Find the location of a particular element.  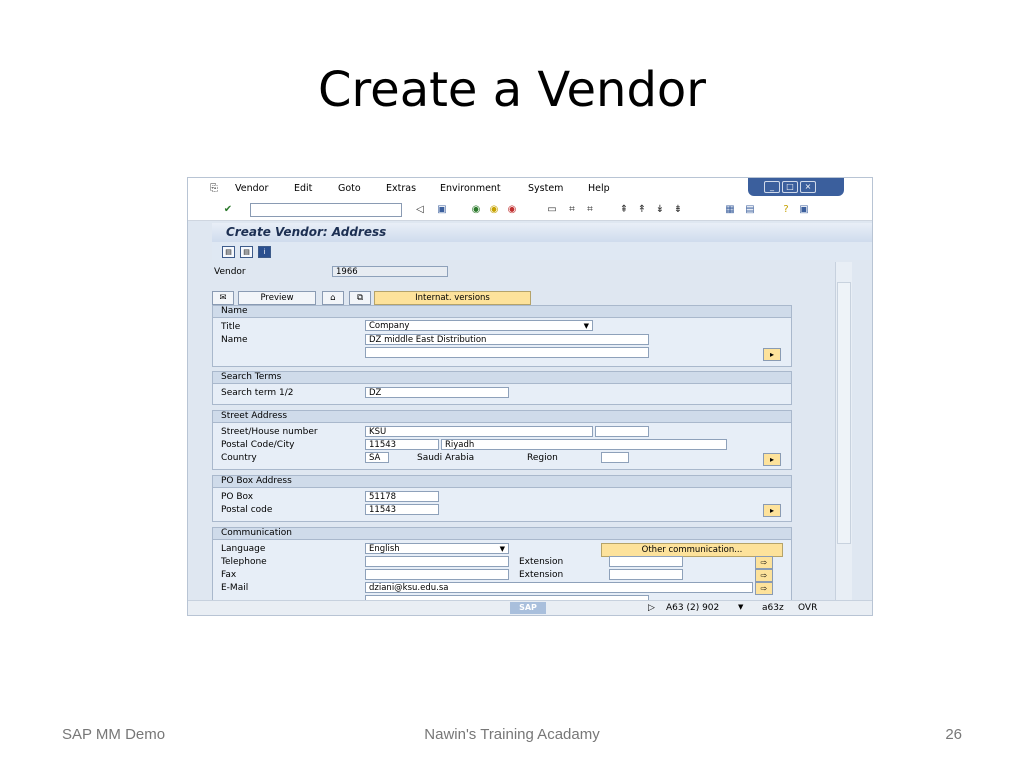

menu-icon: ⎘ is located at coordinates (214, 189).